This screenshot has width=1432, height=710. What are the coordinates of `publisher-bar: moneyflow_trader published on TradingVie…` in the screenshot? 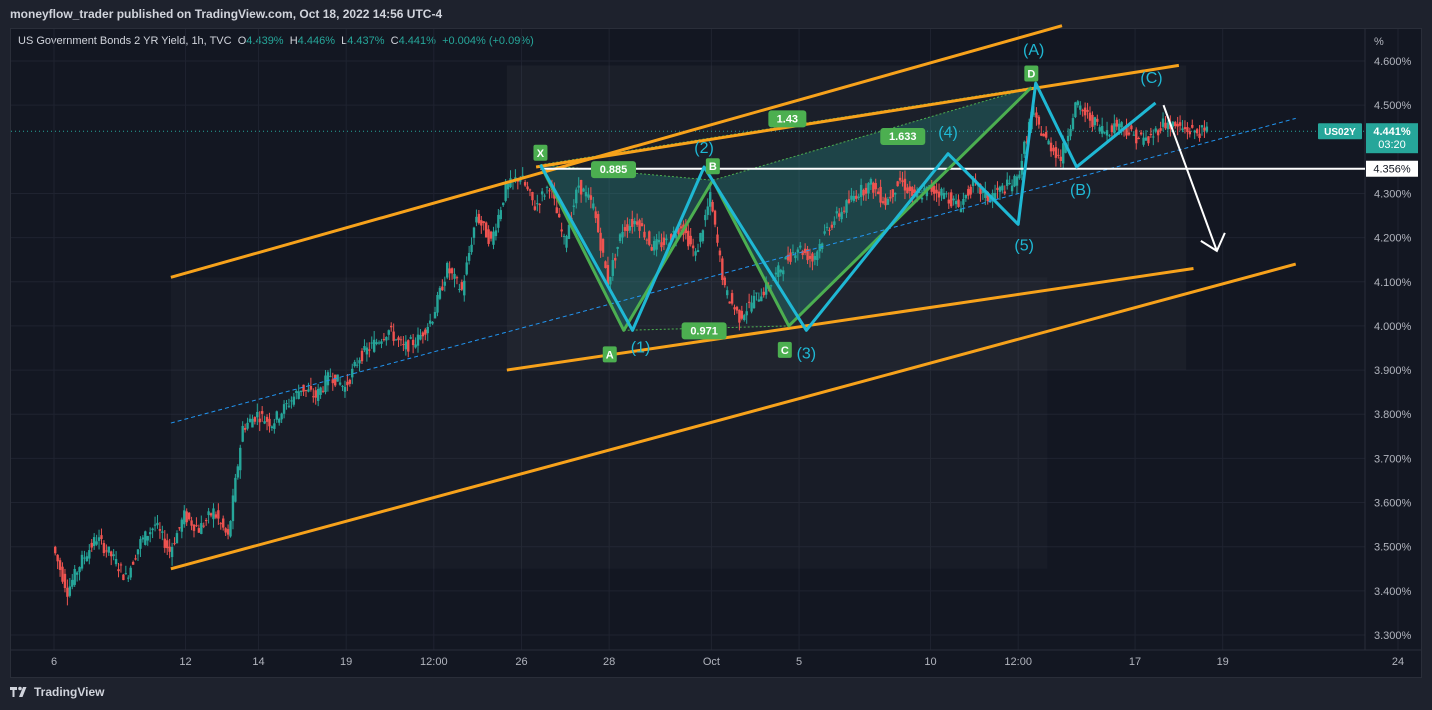 It's located at (716, 14).